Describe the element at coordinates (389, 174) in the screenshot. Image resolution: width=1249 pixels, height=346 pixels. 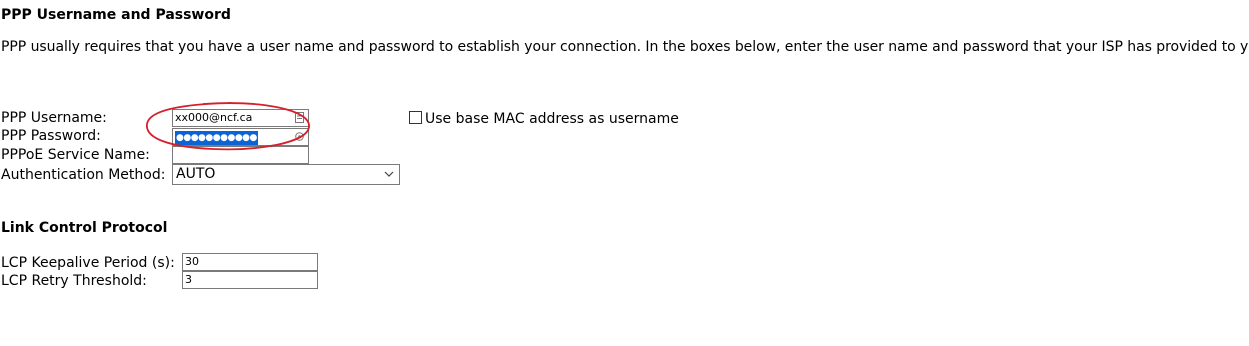
I see `chevron-down-icon` at that location.